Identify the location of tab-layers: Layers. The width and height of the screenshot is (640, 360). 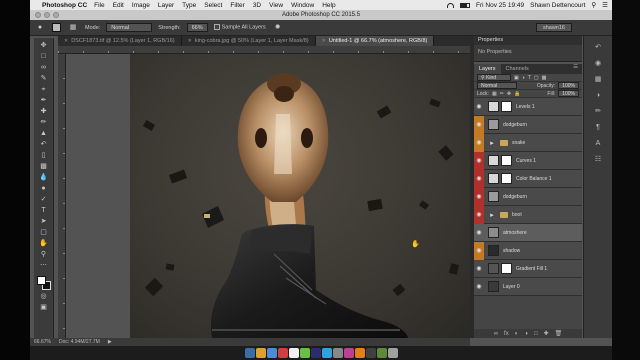
(487, 69).